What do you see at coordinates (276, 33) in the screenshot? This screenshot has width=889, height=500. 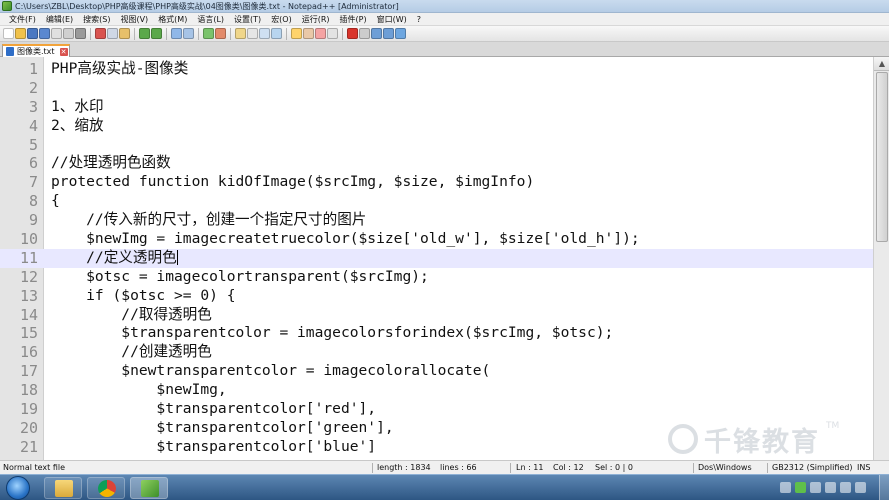 I see `indent-guide-icon` at bounding box center [276, 33].